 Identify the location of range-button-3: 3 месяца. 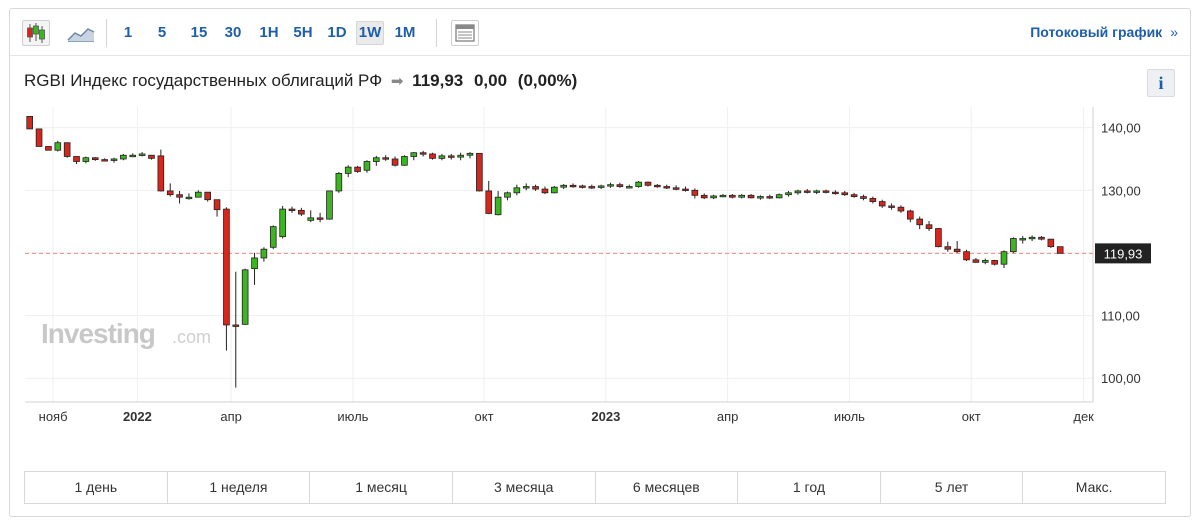
(524, 487).